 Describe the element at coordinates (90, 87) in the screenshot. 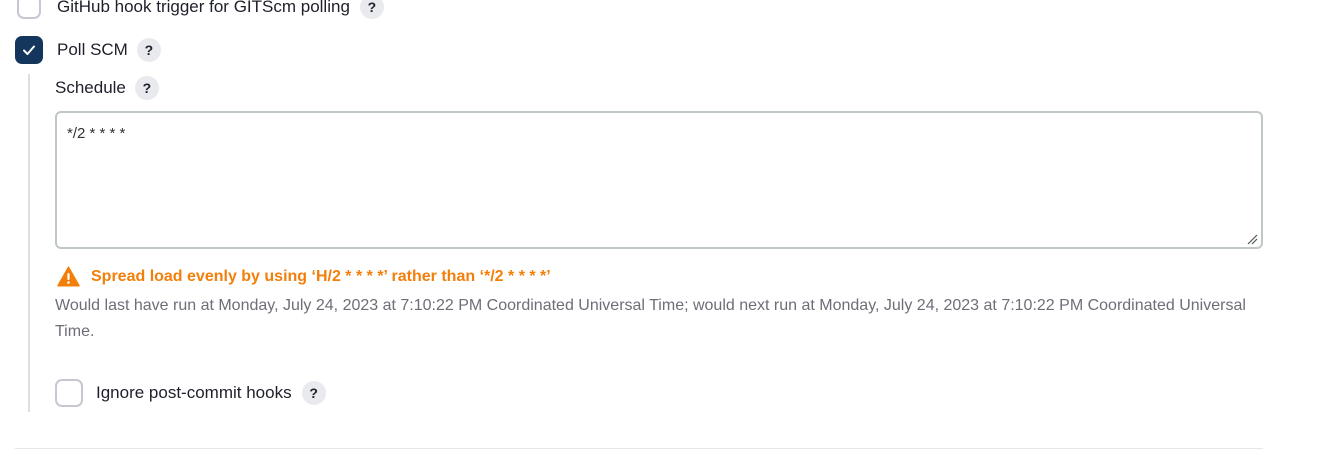

I see `schedule-label: Schedule` at that location.